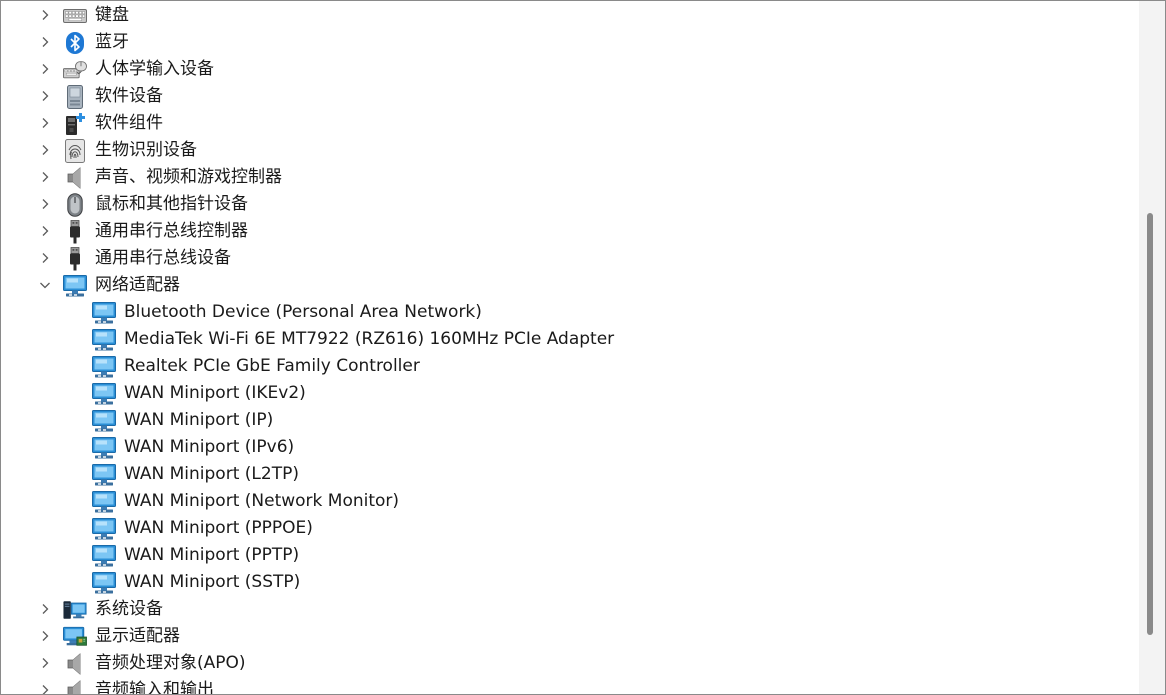 The width and height of the screenshot is (1166, 695). I want to click on tree-category-row: 声音、视频和游戏控制器, so click(570, 177).